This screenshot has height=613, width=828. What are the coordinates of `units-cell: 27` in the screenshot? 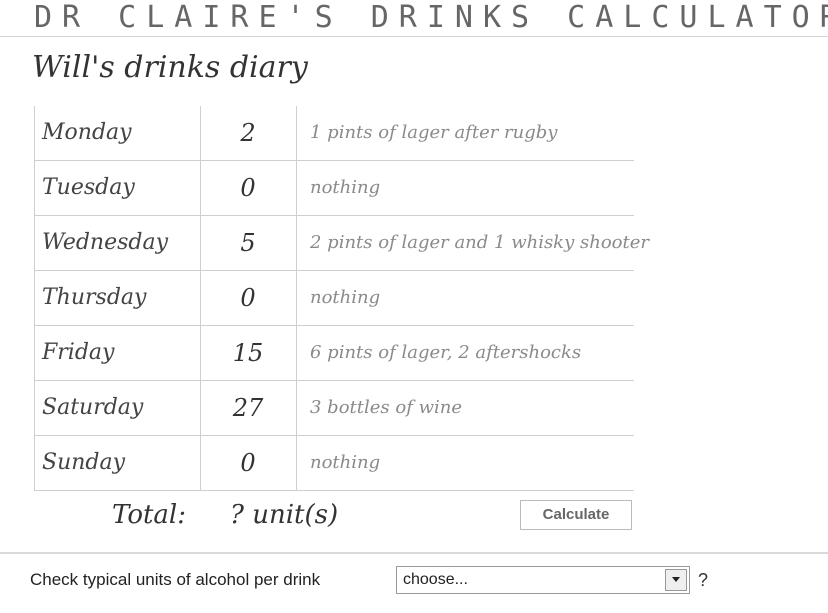 It's located at (248, 408).